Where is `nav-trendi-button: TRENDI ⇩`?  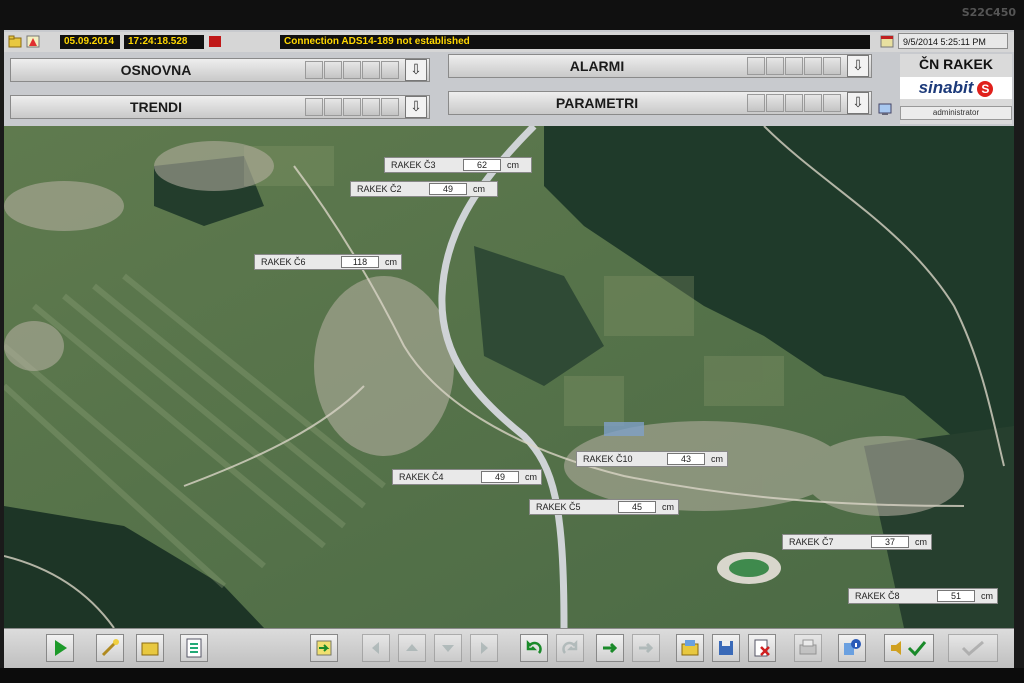
nav-trendi-button: TRENDI ⇩ is located at coordinates (220, 107).